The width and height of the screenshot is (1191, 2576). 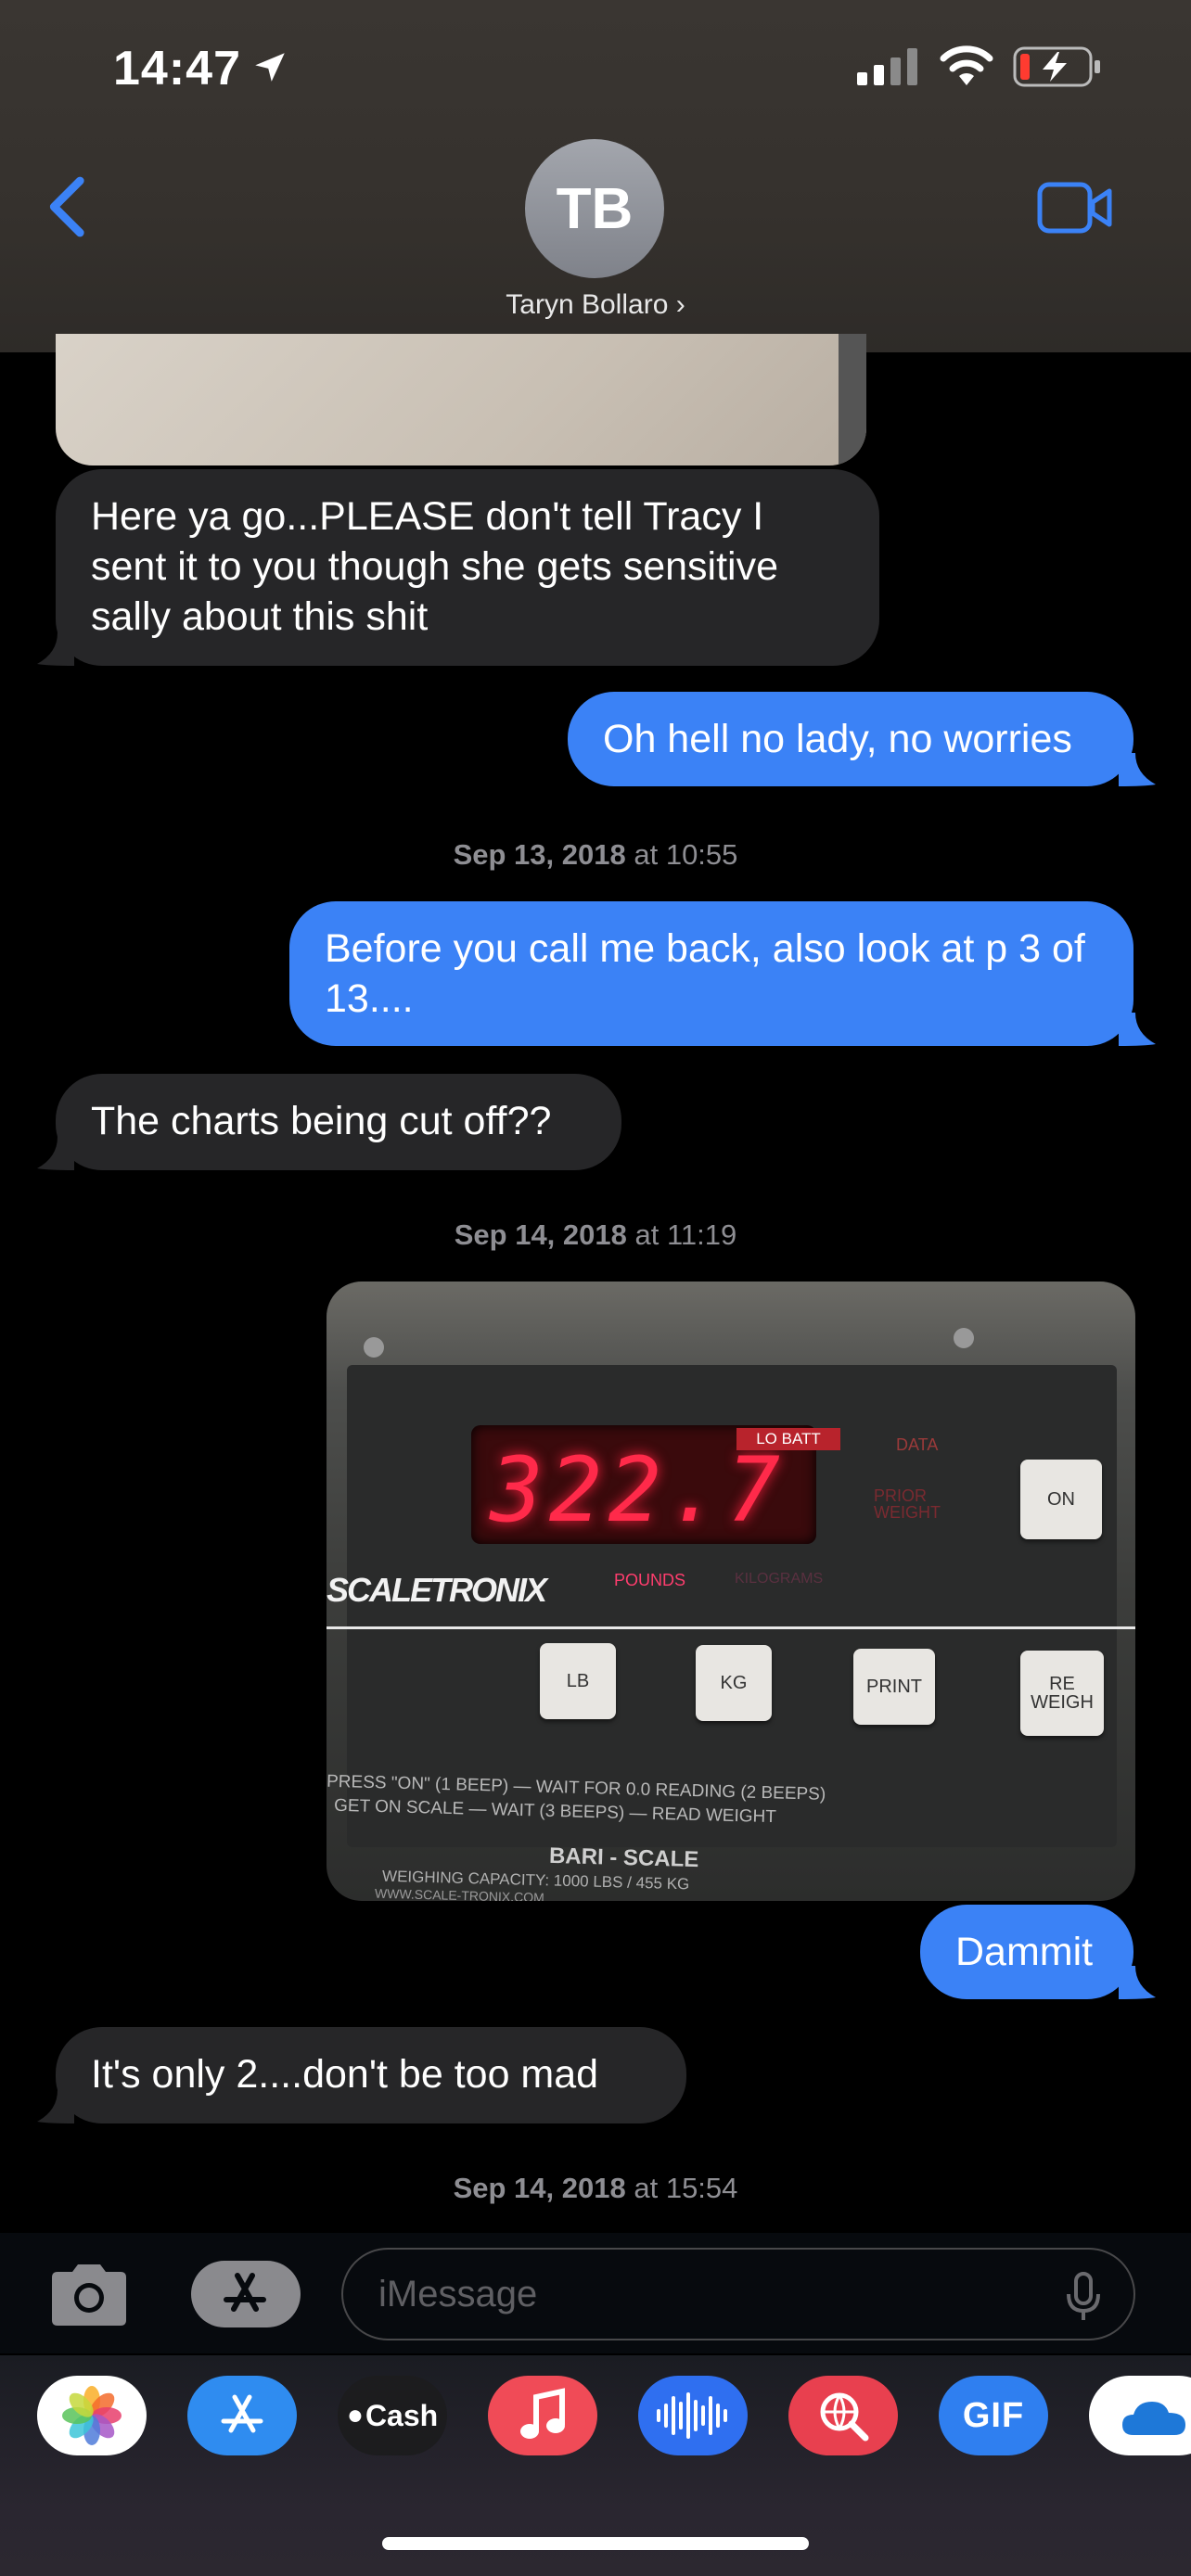 What do you see at coordinates (1153, 2419) in the screenshot?
I see `onedrive-cloud-icon` at bounding box center [1153, 2419].